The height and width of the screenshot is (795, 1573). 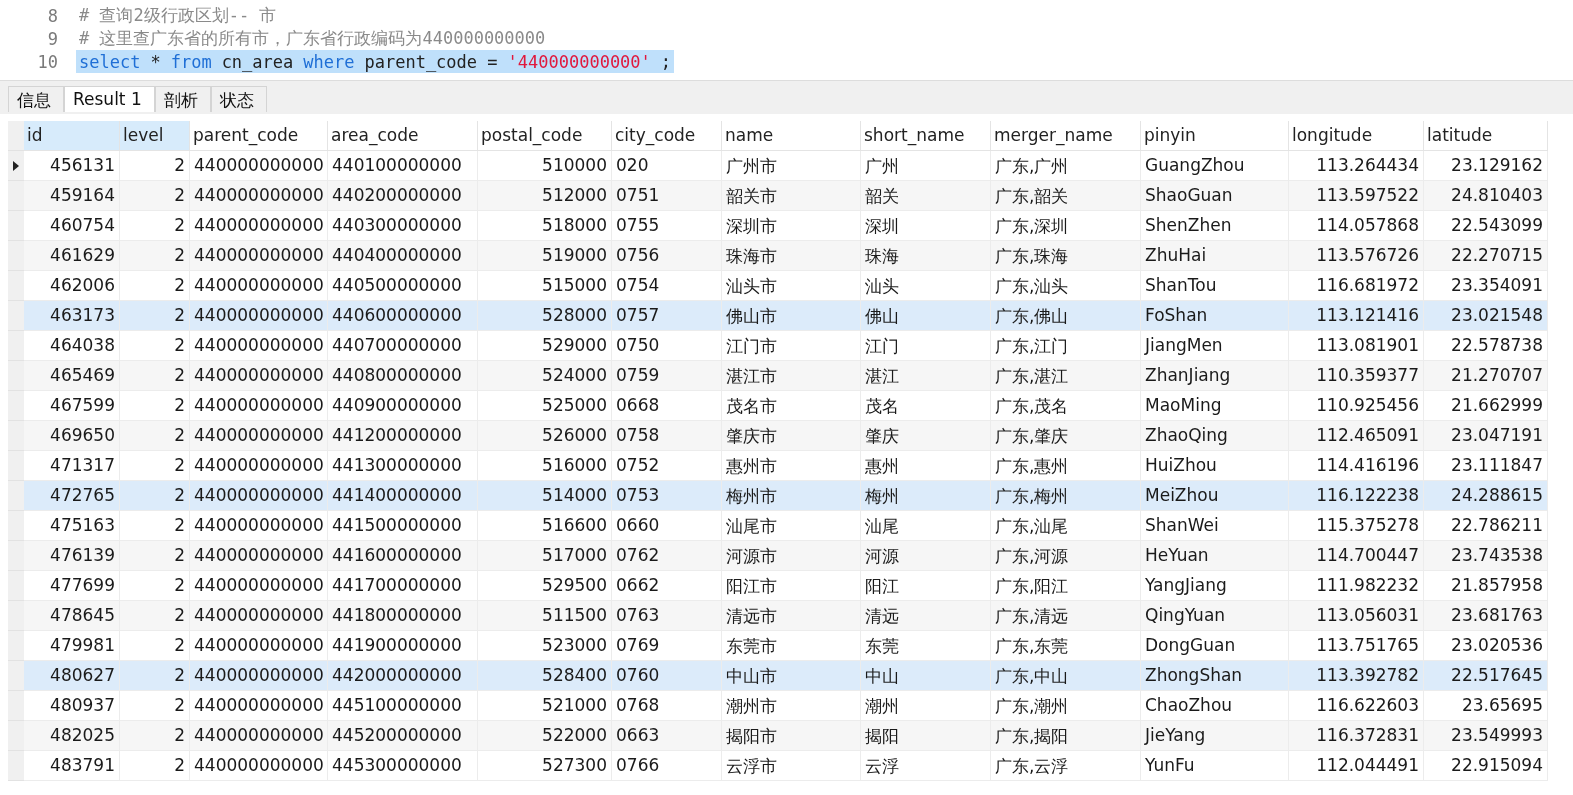 I want to click on column-header: latitude, so click(x=1486, y=136).